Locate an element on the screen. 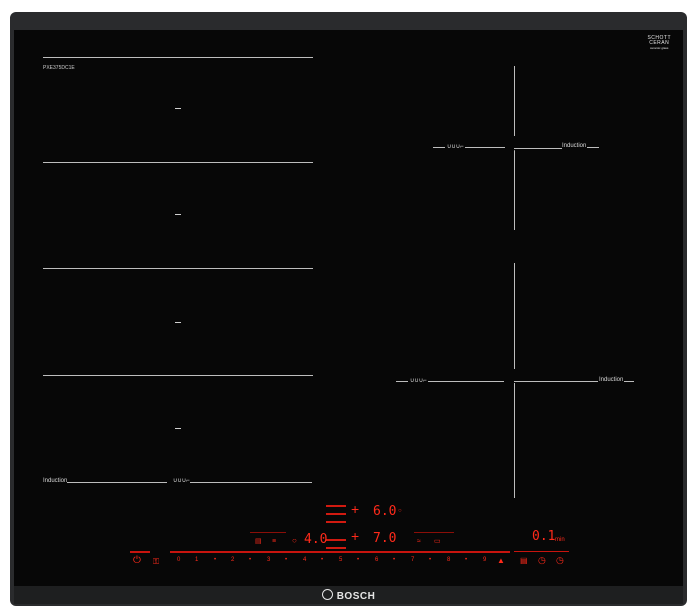  bosch-emblem-icon is located at coordinates (327, 594).